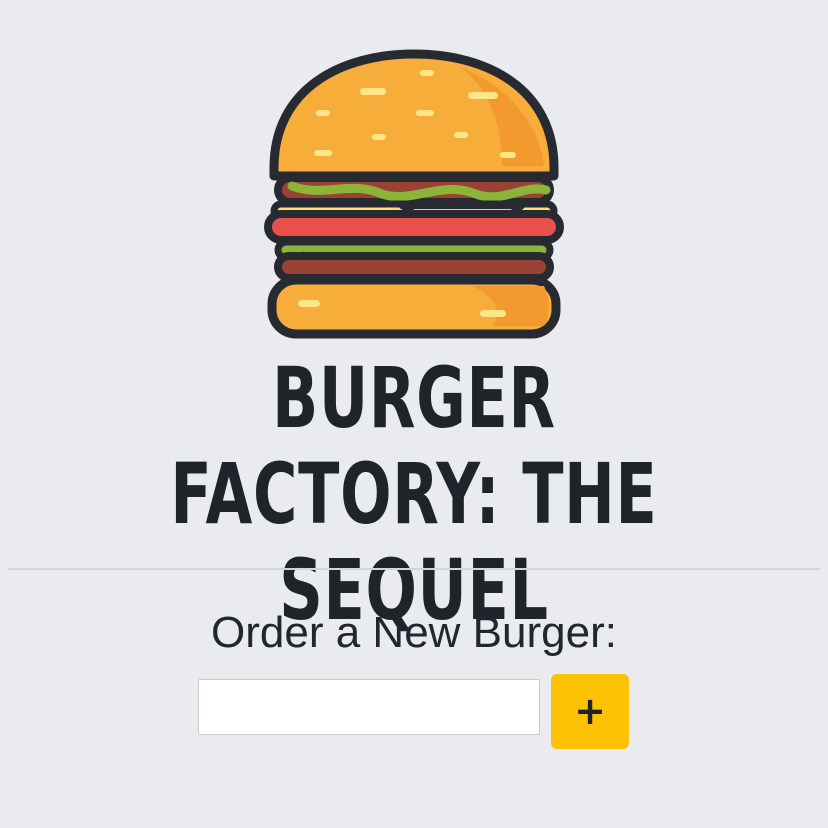 The height and width of the screenshot is (828, 828). I want to click on divider, so click(414, 569).